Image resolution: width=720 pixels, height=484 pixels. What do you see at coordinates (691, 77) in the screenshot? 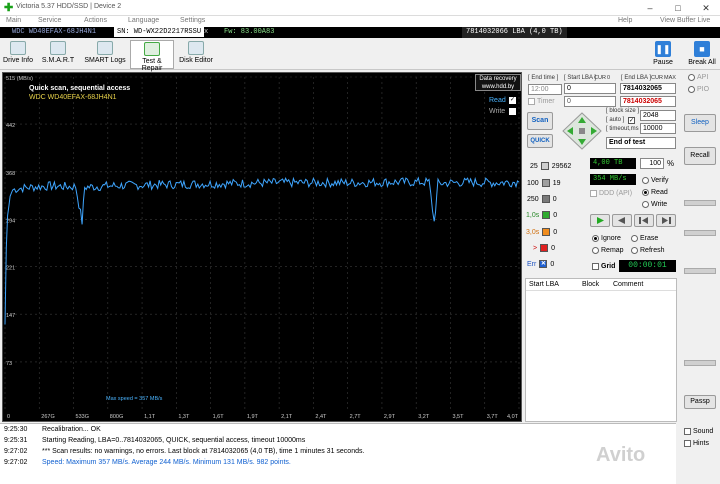
I see `api-radio-icon` at bounding box center [691, 77].